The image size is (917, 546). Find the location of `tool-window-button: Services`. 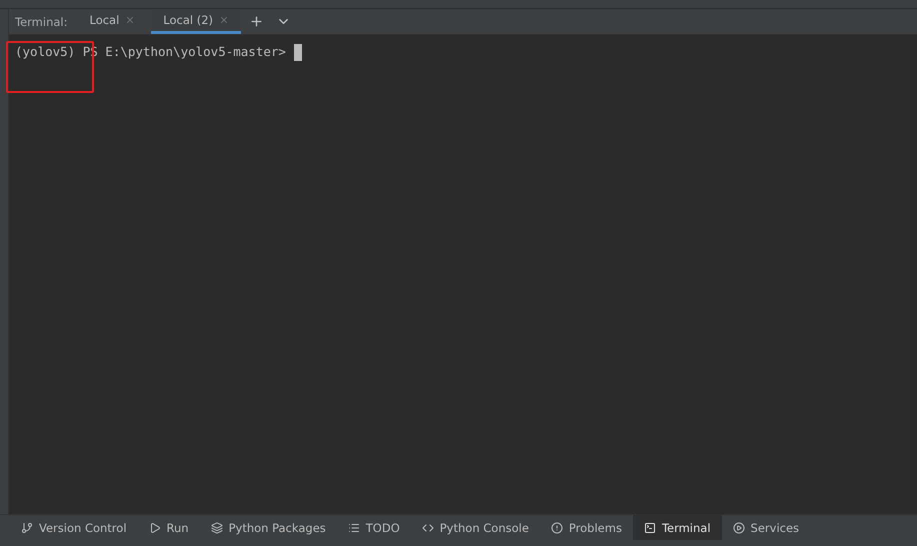

tool-window-button: Services is located at coordinates (766, 527).